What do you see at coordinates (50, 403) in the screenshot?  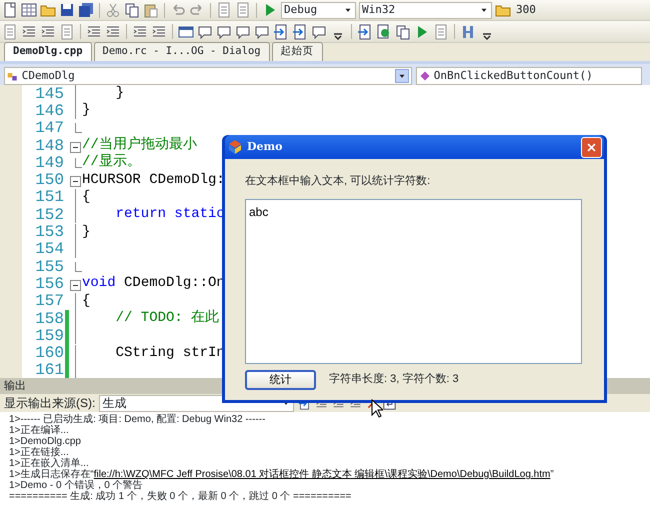 I see `source-label: 显示输出来源(S):` at bounding box center [50, 403].